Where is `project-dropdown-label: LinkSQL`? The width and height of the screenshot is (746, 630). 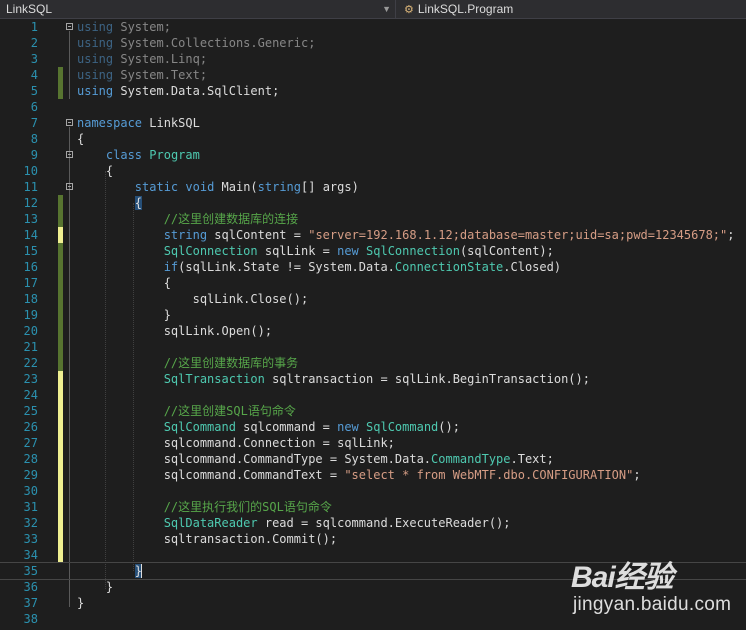 project-dropdown-label: LinkSQL is located at coordinates (29, 9).